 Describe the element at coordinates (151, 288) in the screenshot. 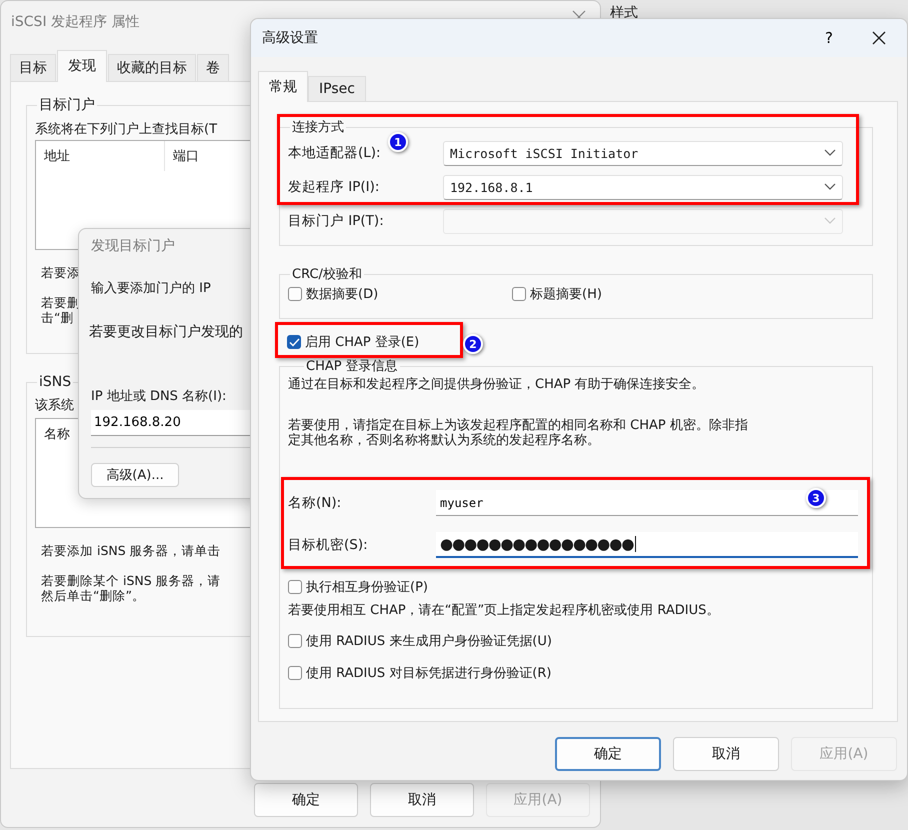

I see `prompt-text: 输入要添加门户的 IP` at that location.